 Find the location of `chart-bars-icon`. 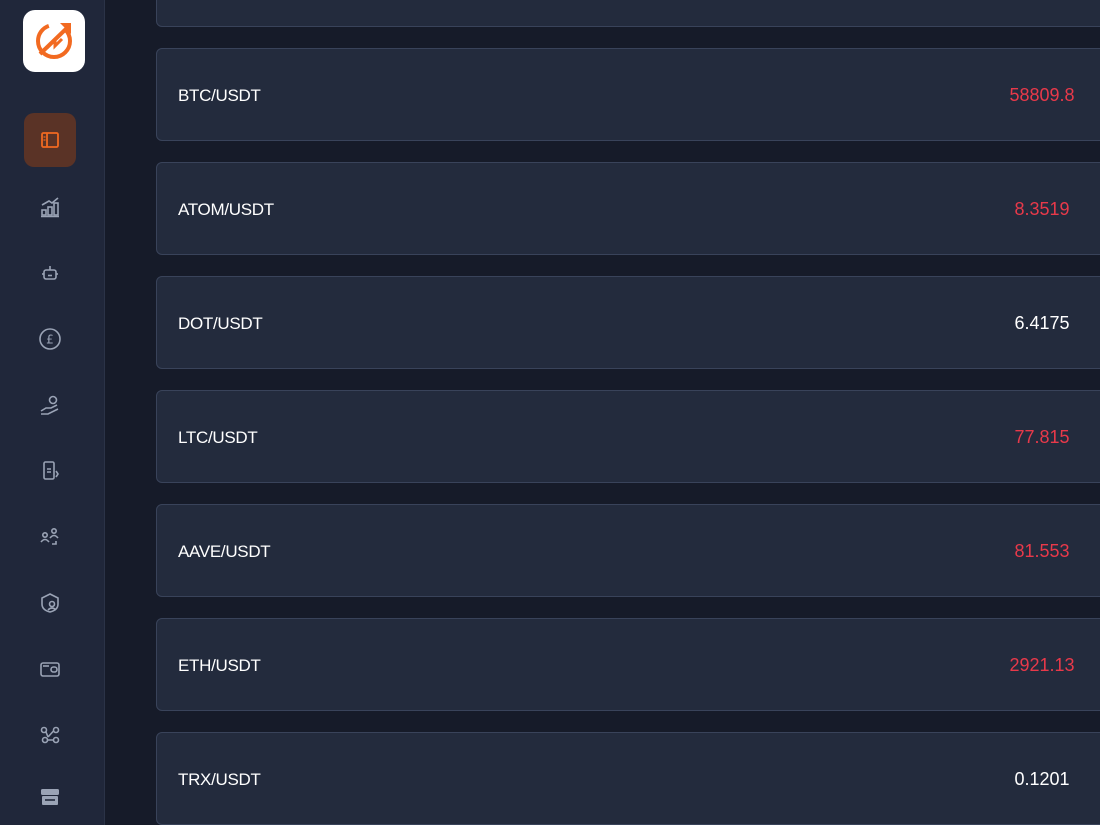

chart-bars-icon is located at coordinates (50, 207).